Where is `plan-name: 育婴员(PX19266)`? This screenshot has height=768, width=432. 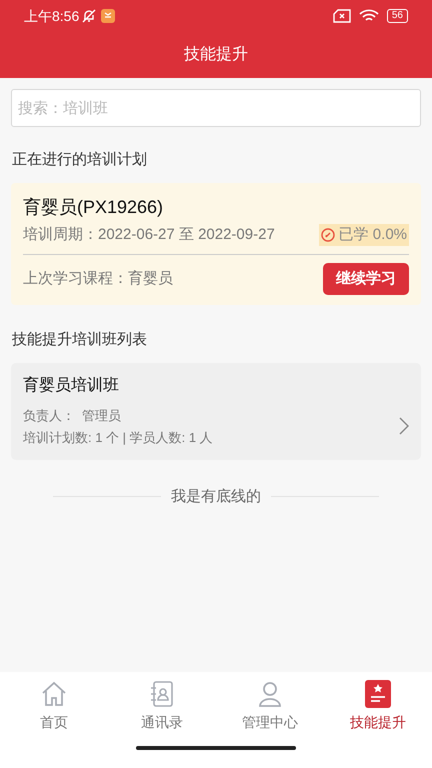
plan-name: 育婴员(PX19266) is located at coordinates (93, 207).